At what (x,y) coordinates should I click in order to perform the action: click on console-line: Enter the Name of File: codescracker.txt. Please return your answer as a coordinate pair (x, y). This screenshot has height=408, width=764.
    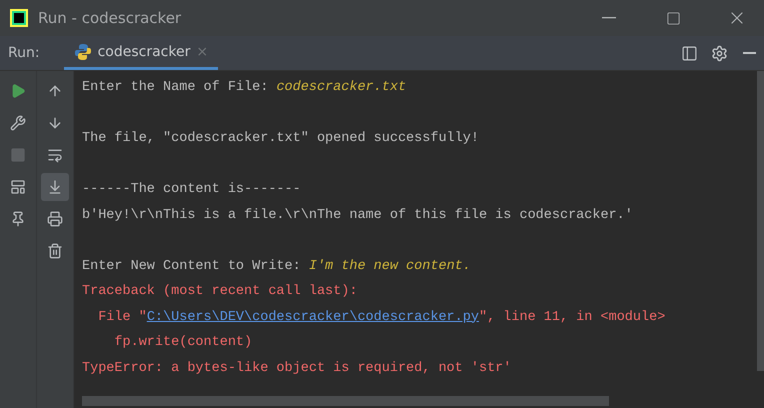
    Looking at the image, I should click on (244, 88).